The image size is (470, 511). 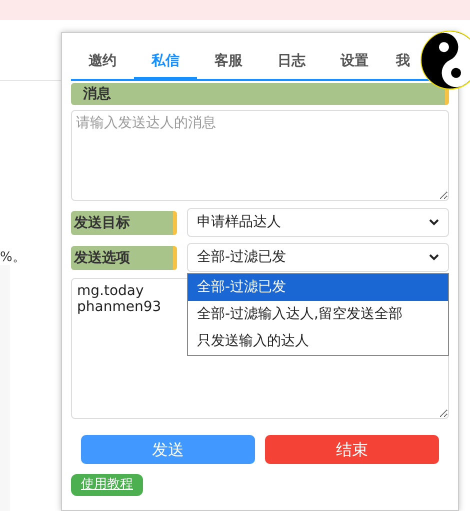 I want to click on field-label: 发送选项, so click(x=124, y=258).